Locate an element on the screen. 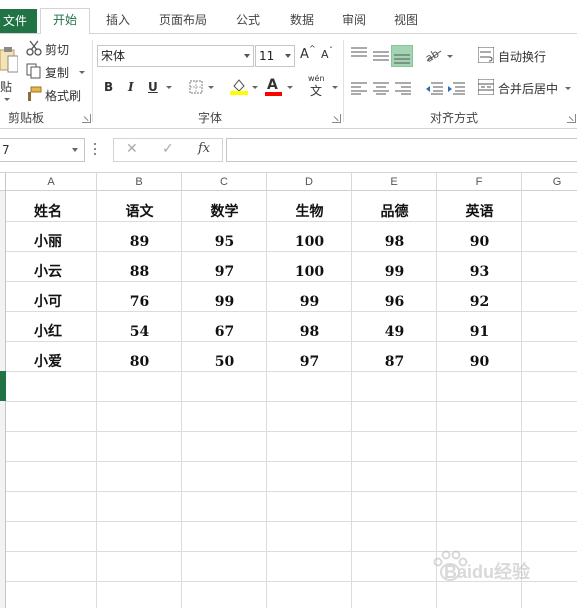 This screenshot has height=608, width=577. column-header-d: D is located at coordinates (309, 182).